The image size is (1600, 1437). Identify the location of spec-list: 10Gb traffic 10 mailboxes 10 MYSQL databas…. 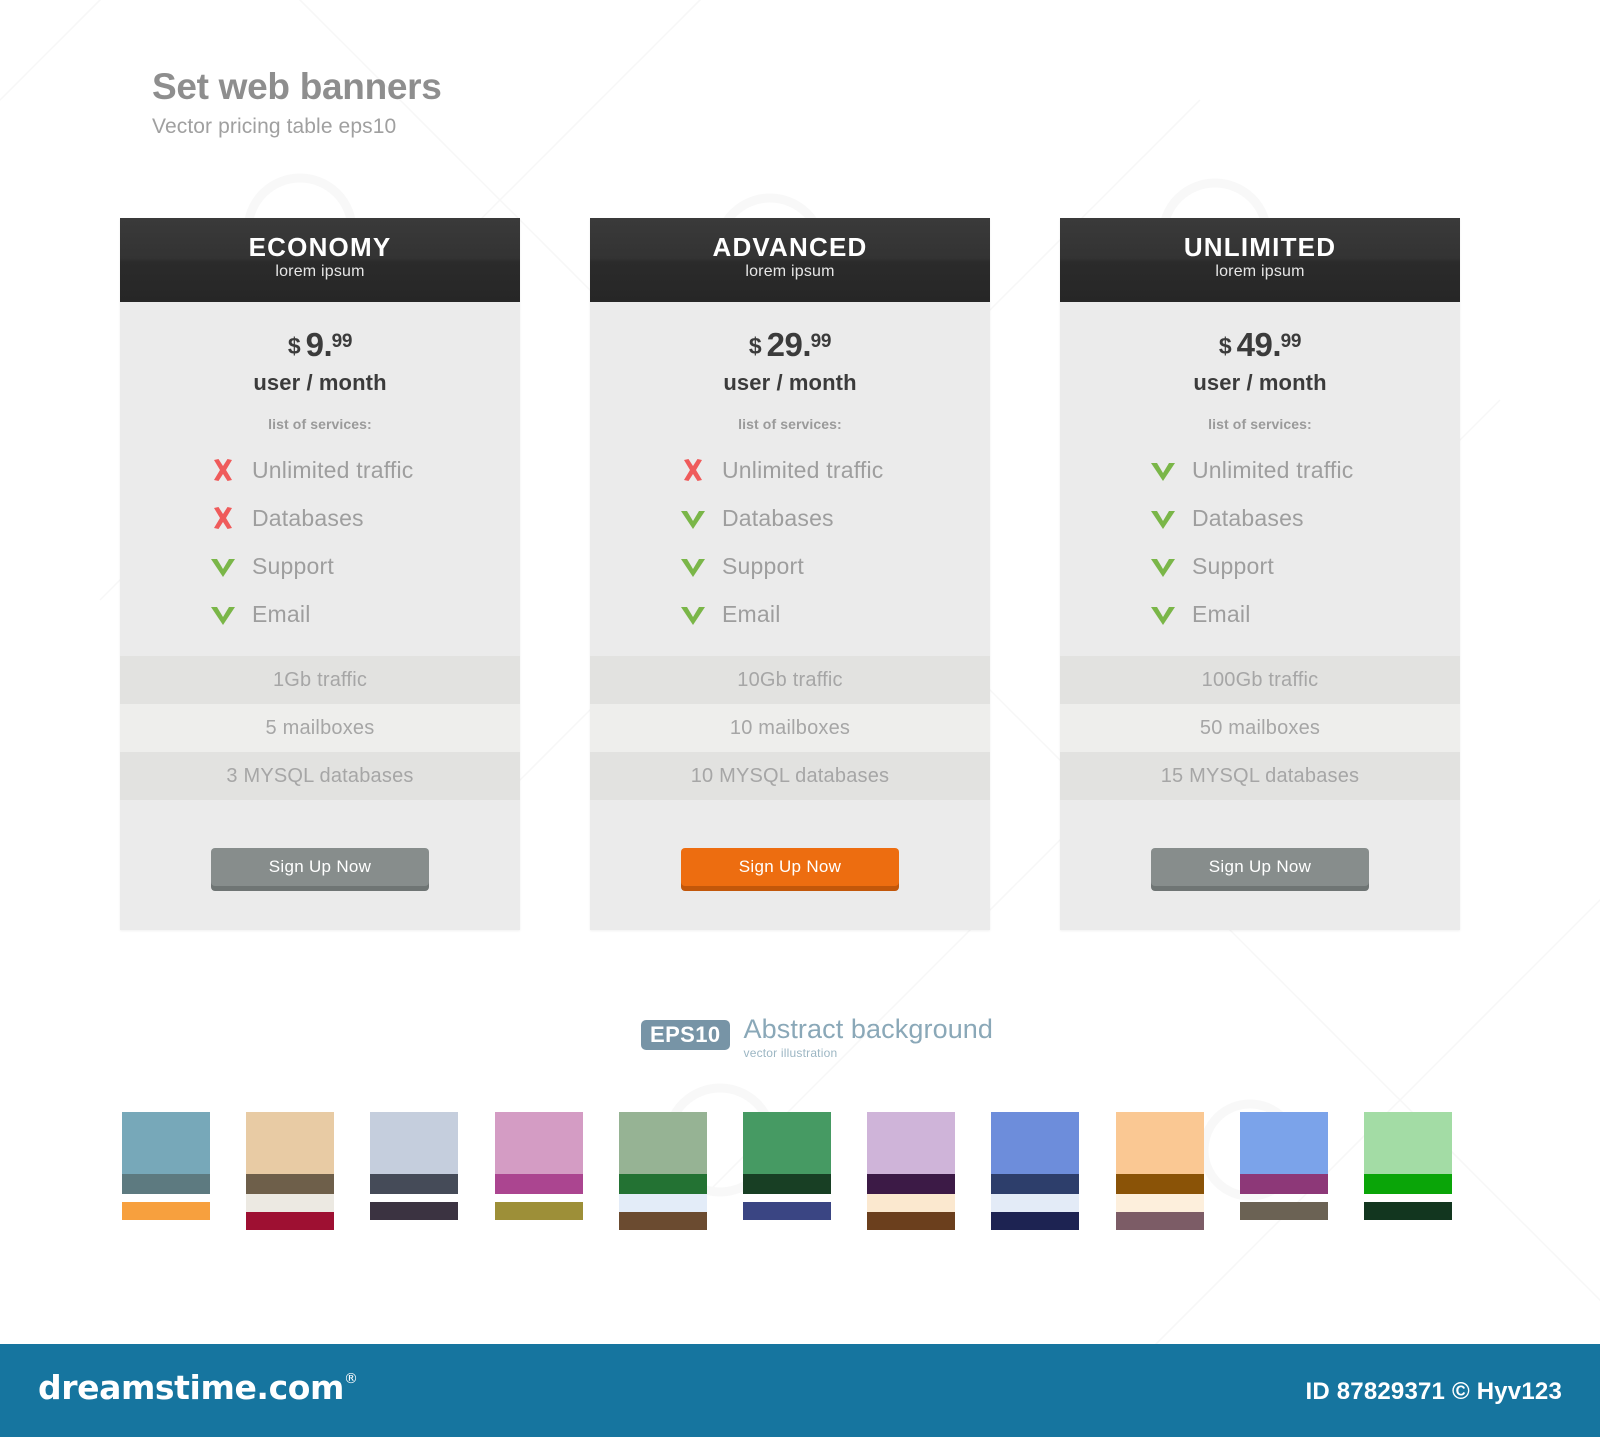
(790, 728).